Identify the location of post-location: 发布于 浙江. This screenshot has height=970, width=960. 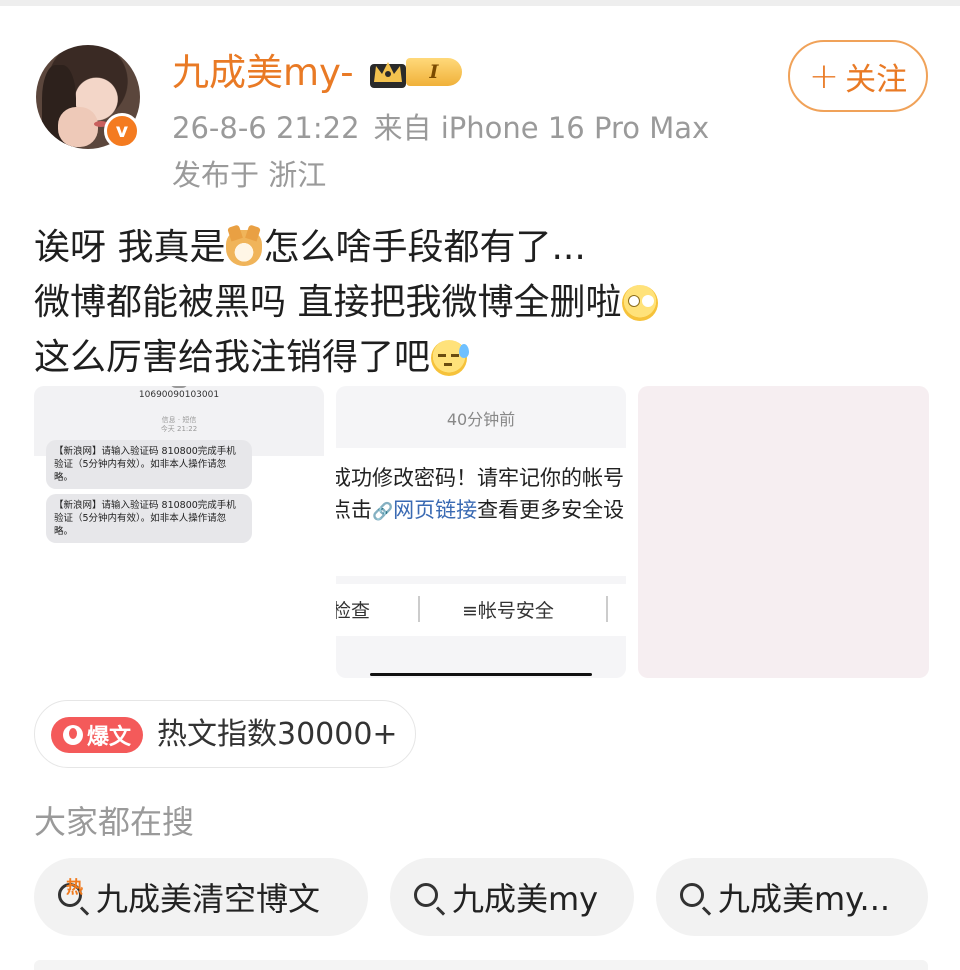
(249, 175).